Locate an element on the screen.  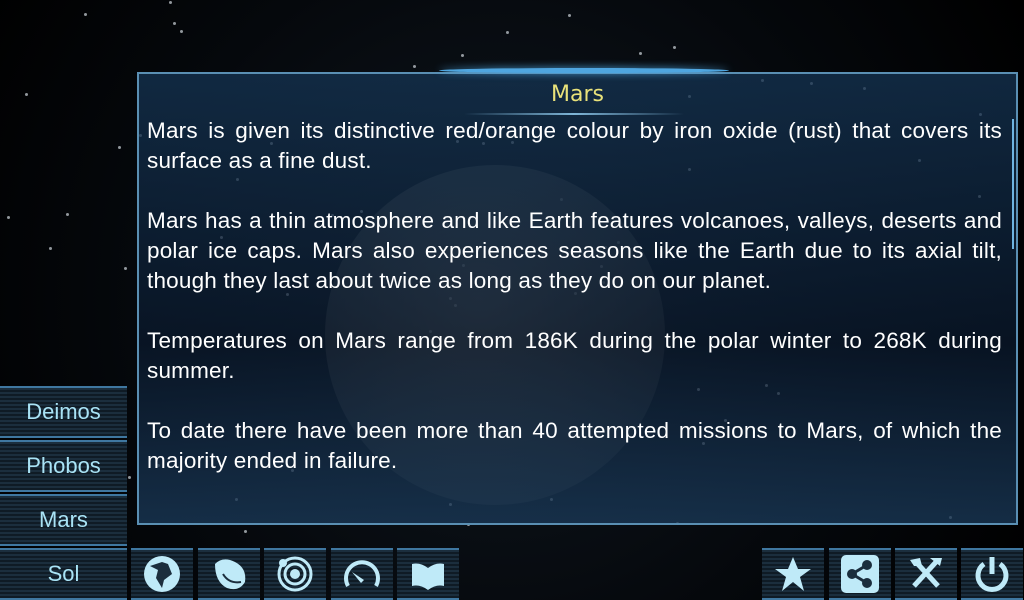
orbit-button is located at coordinates (295, 574).